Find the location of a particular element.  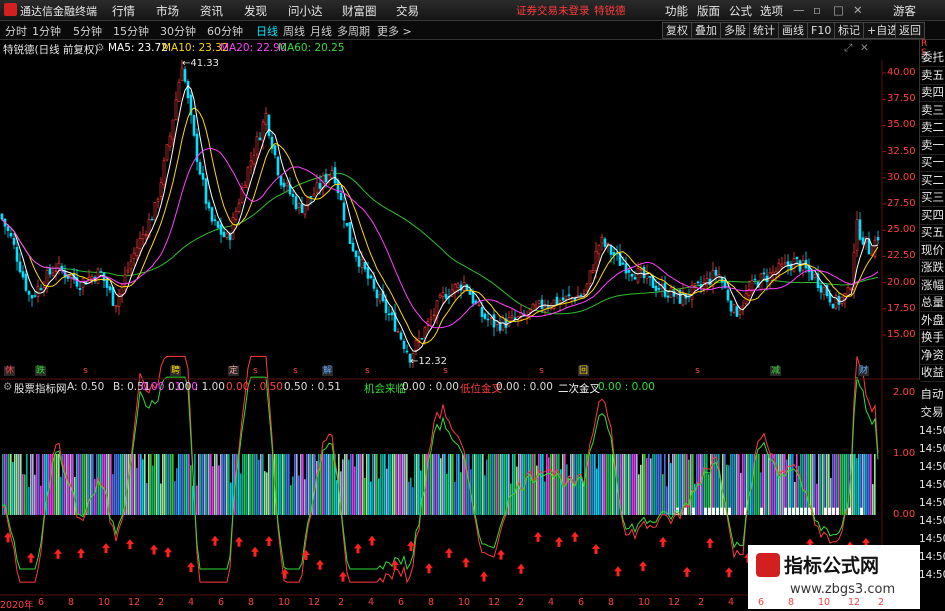

period-monthly: 月线 is located at coordinates (321, 31).